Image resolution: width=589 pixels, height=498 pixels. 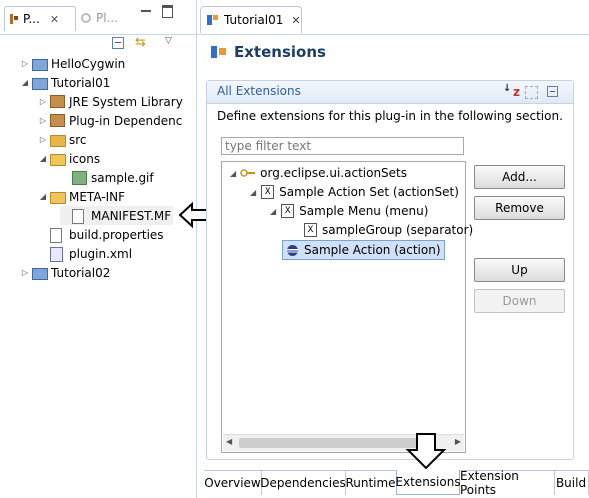 What do you see at coordinates (78, 139) in the screenshot?
I see `tree-item-label: src` at bounding box center [78, 139].